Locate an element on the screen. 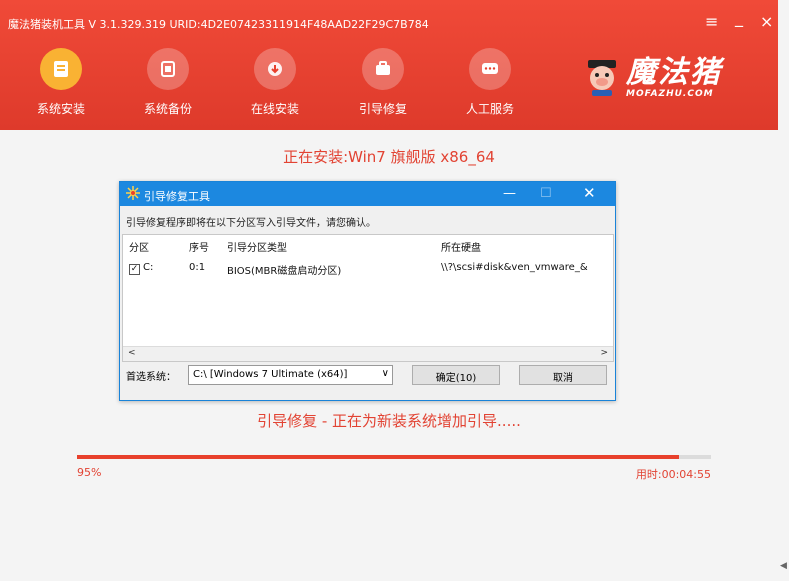 This screenshot has width=789, height=581. logo-text: 魔法猪 is located at coordinates (674, 72).